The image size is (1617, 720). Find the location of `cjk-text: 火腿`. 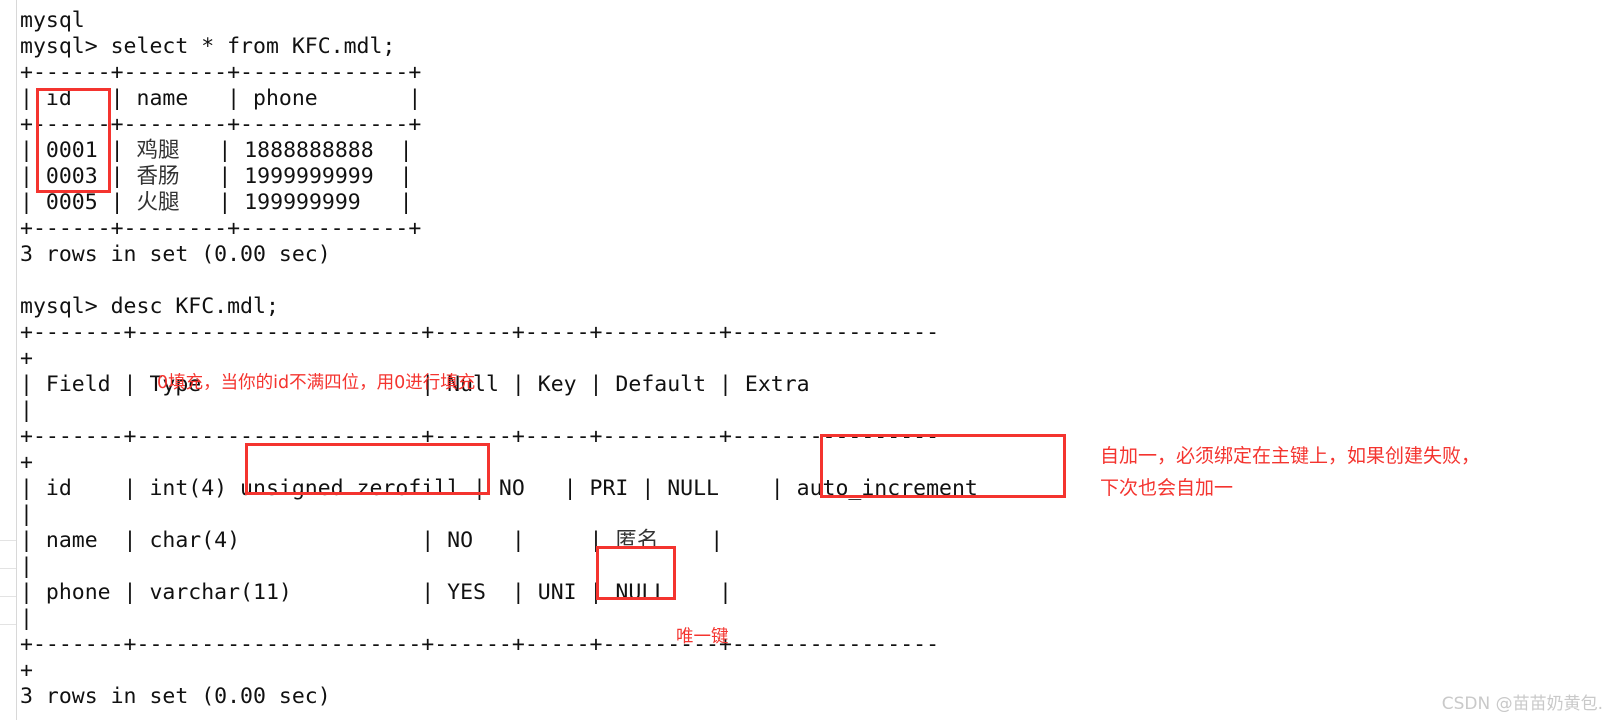

cjk-text: 火腿 is located at coordinates (158, 202).